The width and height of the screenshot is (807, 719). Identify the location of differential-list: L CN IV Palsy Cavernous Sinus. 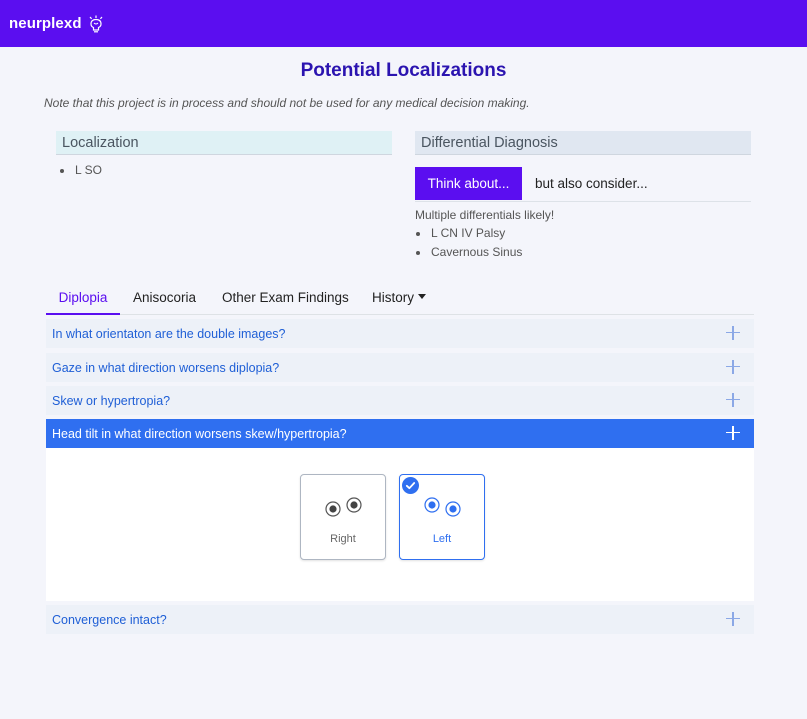
(468, 243).